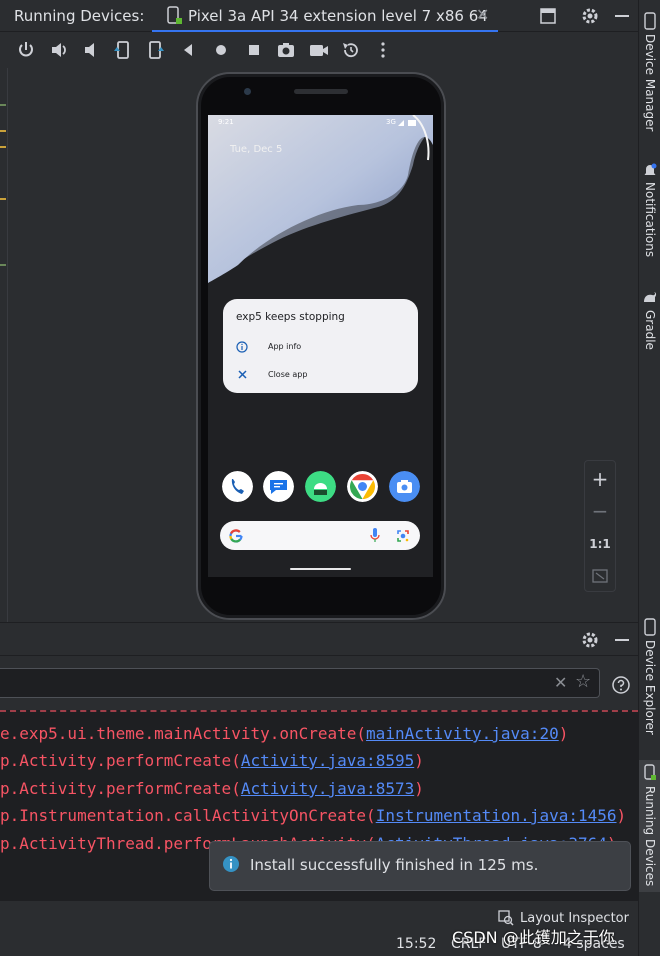 The height and width of the screenshot is (956, 660). Describe the element at coordinates (226, 122) in the screenshot. I see `status-time: 9:21` at that location.